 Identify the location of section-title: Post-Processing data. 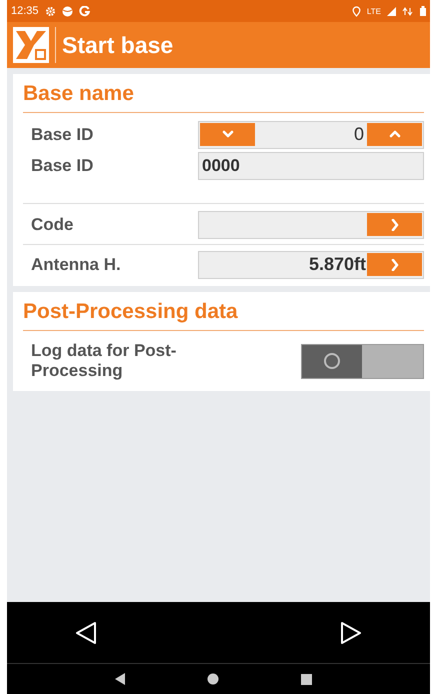
(131, 312).